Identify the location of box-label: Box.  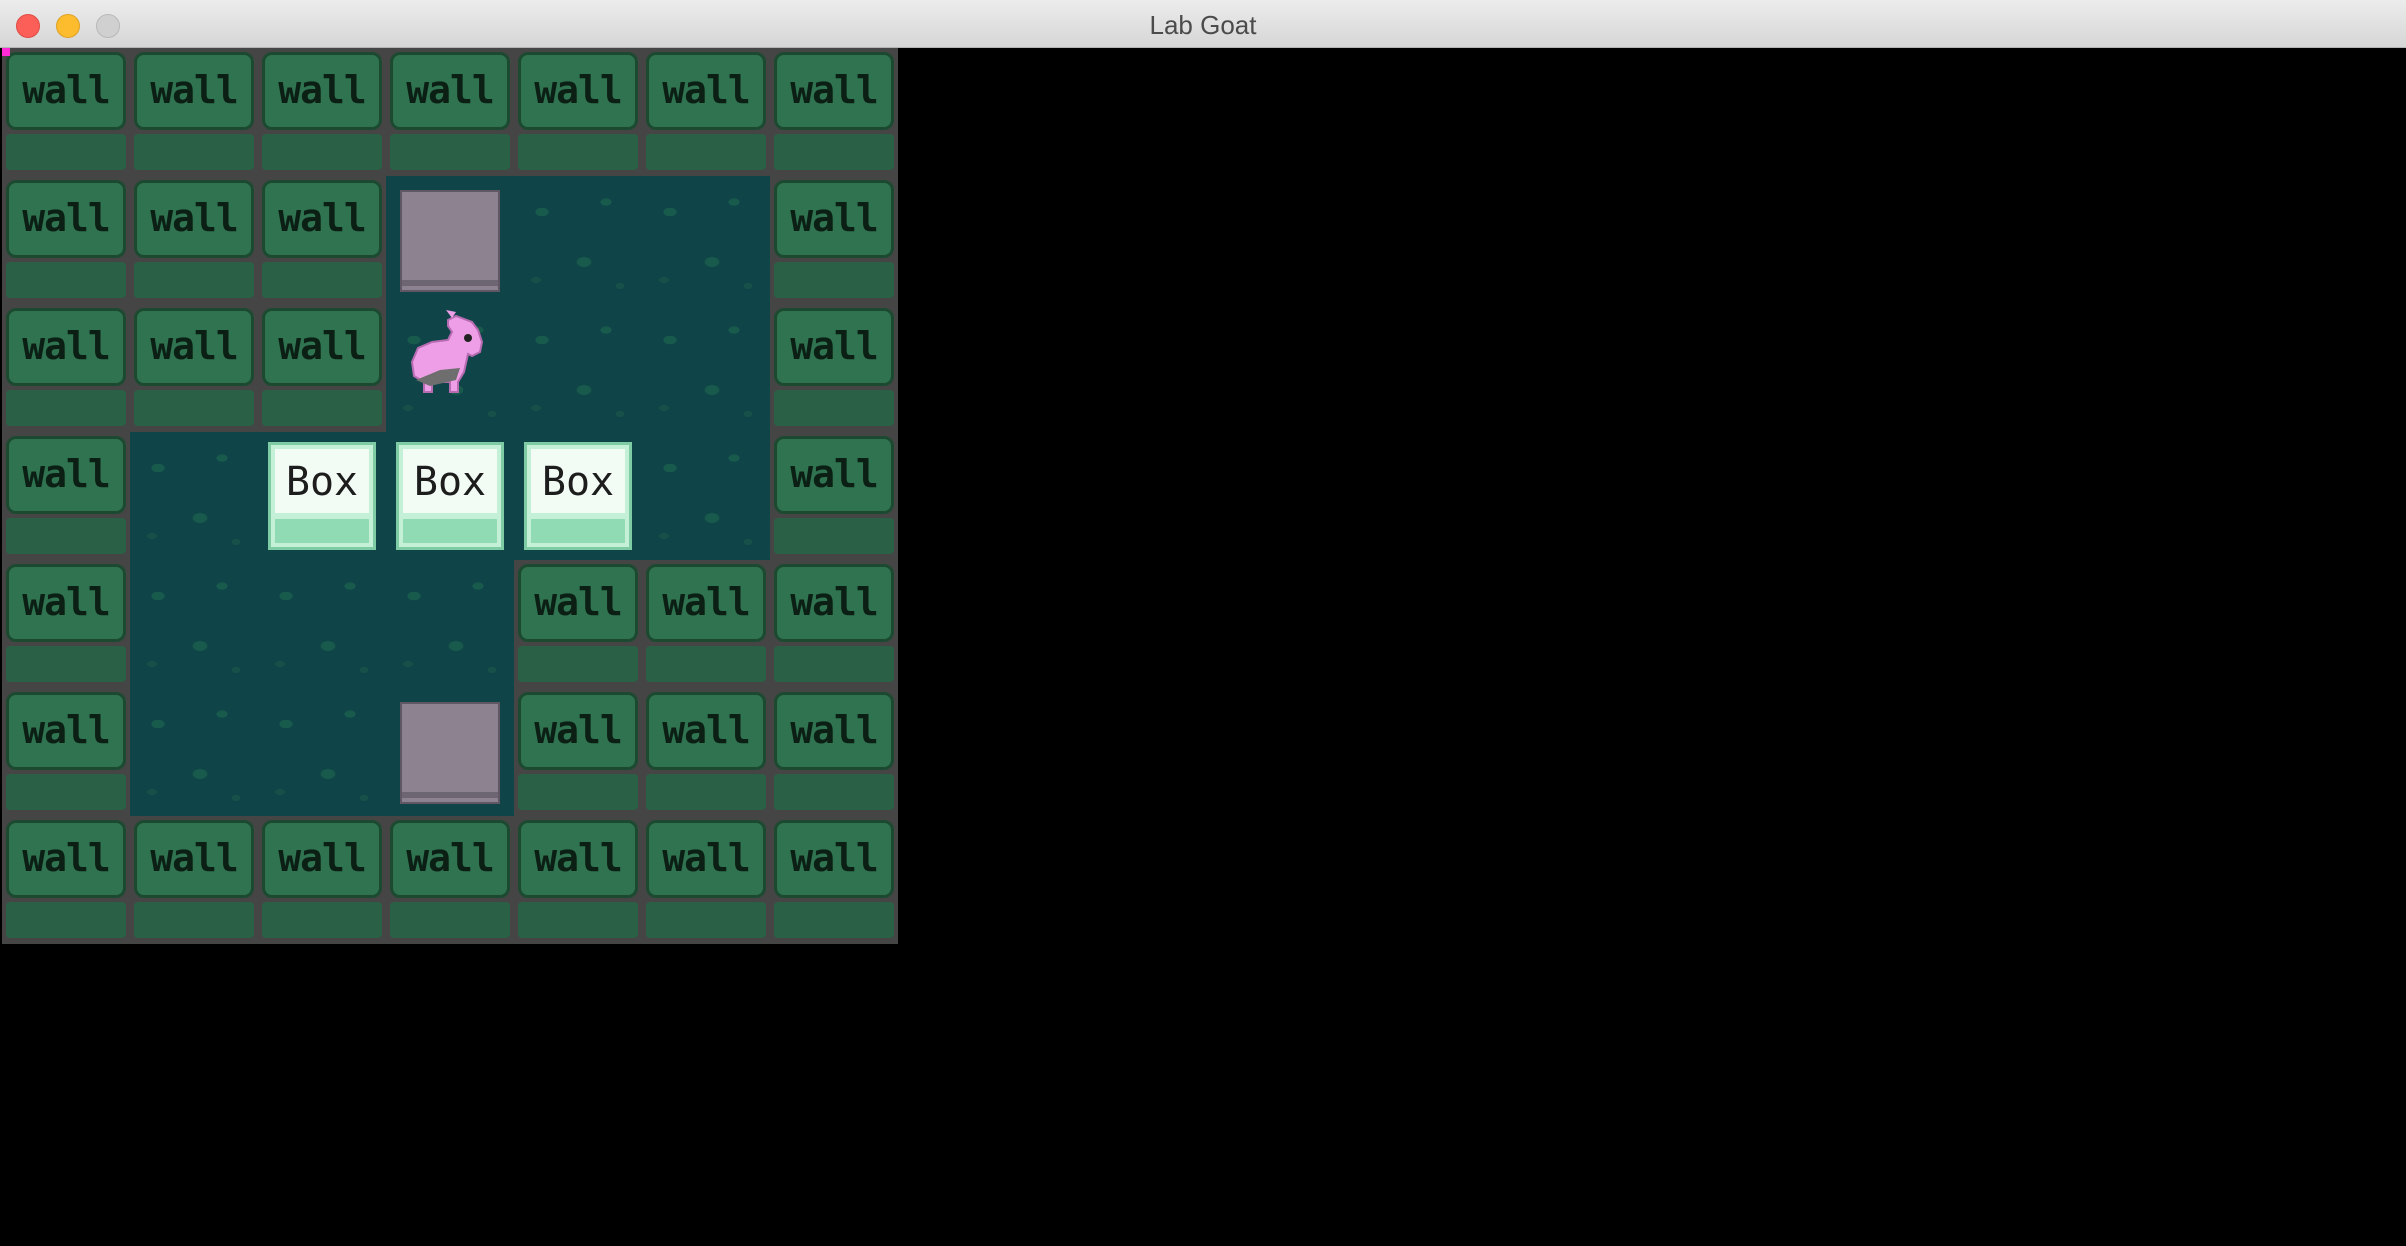
(322, 482).